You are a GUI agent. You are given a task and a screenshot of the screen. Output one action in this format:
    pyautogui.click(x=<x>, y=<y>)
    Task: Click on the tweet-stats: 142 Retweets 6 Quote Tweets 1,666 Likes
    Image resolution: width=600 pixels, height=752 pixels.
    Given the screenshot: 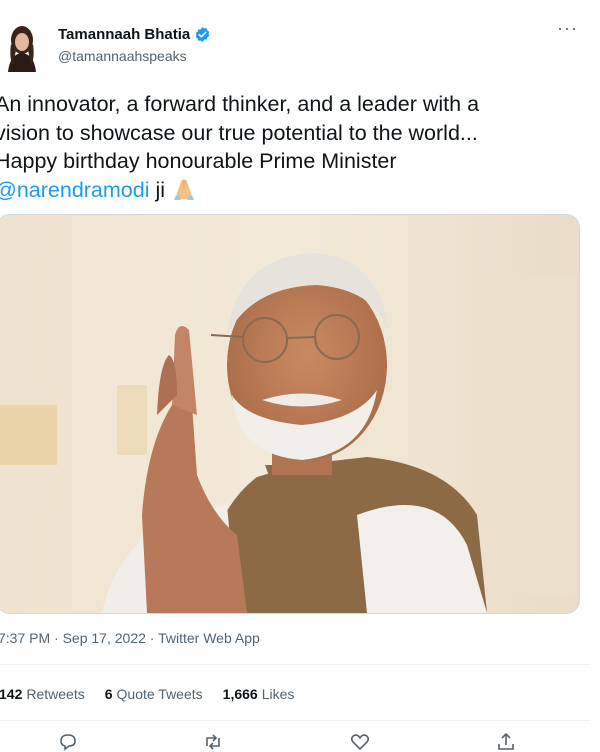 What is the action you would take?
    pyautogui.click(x=147, y=694)
    